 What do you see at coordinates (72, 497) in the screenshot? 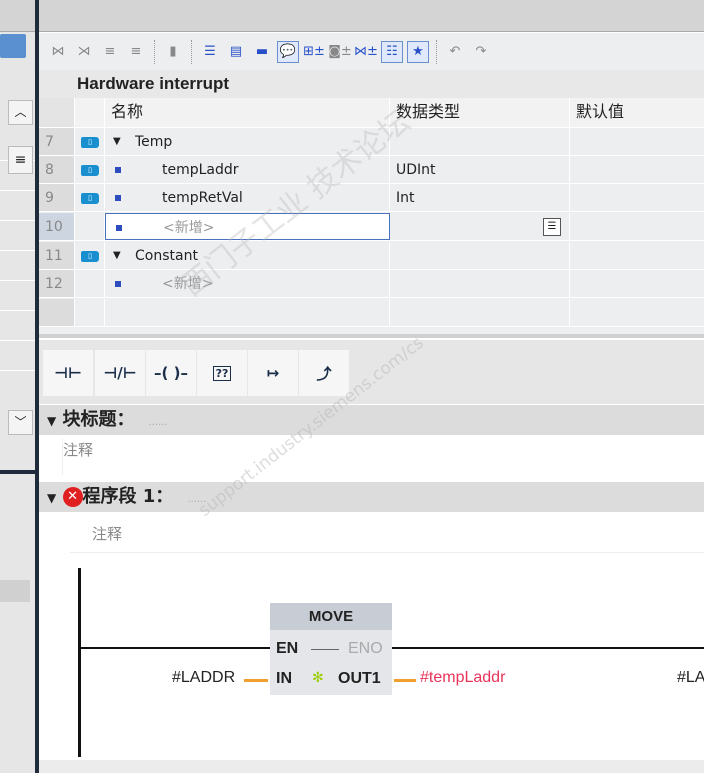
I see `error-icon: ✕` at bounding box center [72, 497].